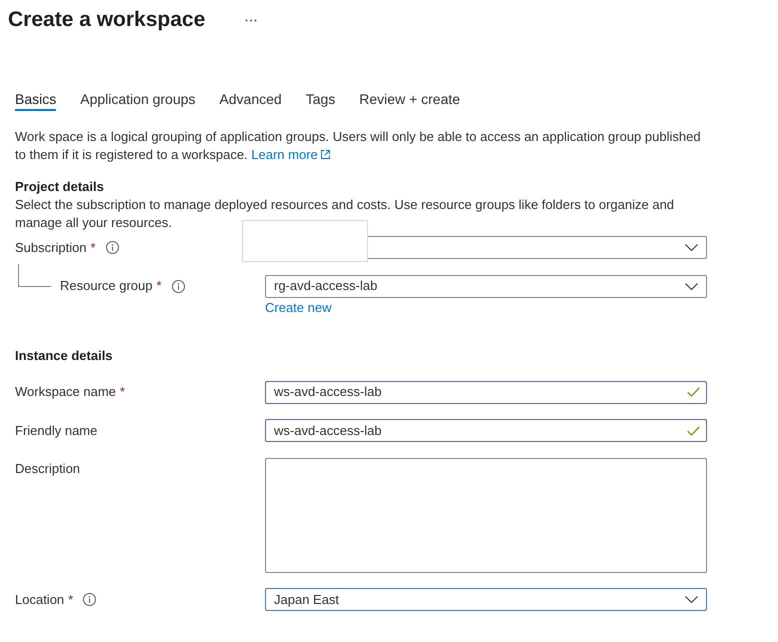 Image resolution: width=778 pixels, height=642 pixels. Describe the element at coordinates (358, 146) in the screenshot. I see `intro-text: Work space is a logical grouping of application groups. Users will only be able to access an application group published to them if it is registered to a workspace. Learn more` at that location.